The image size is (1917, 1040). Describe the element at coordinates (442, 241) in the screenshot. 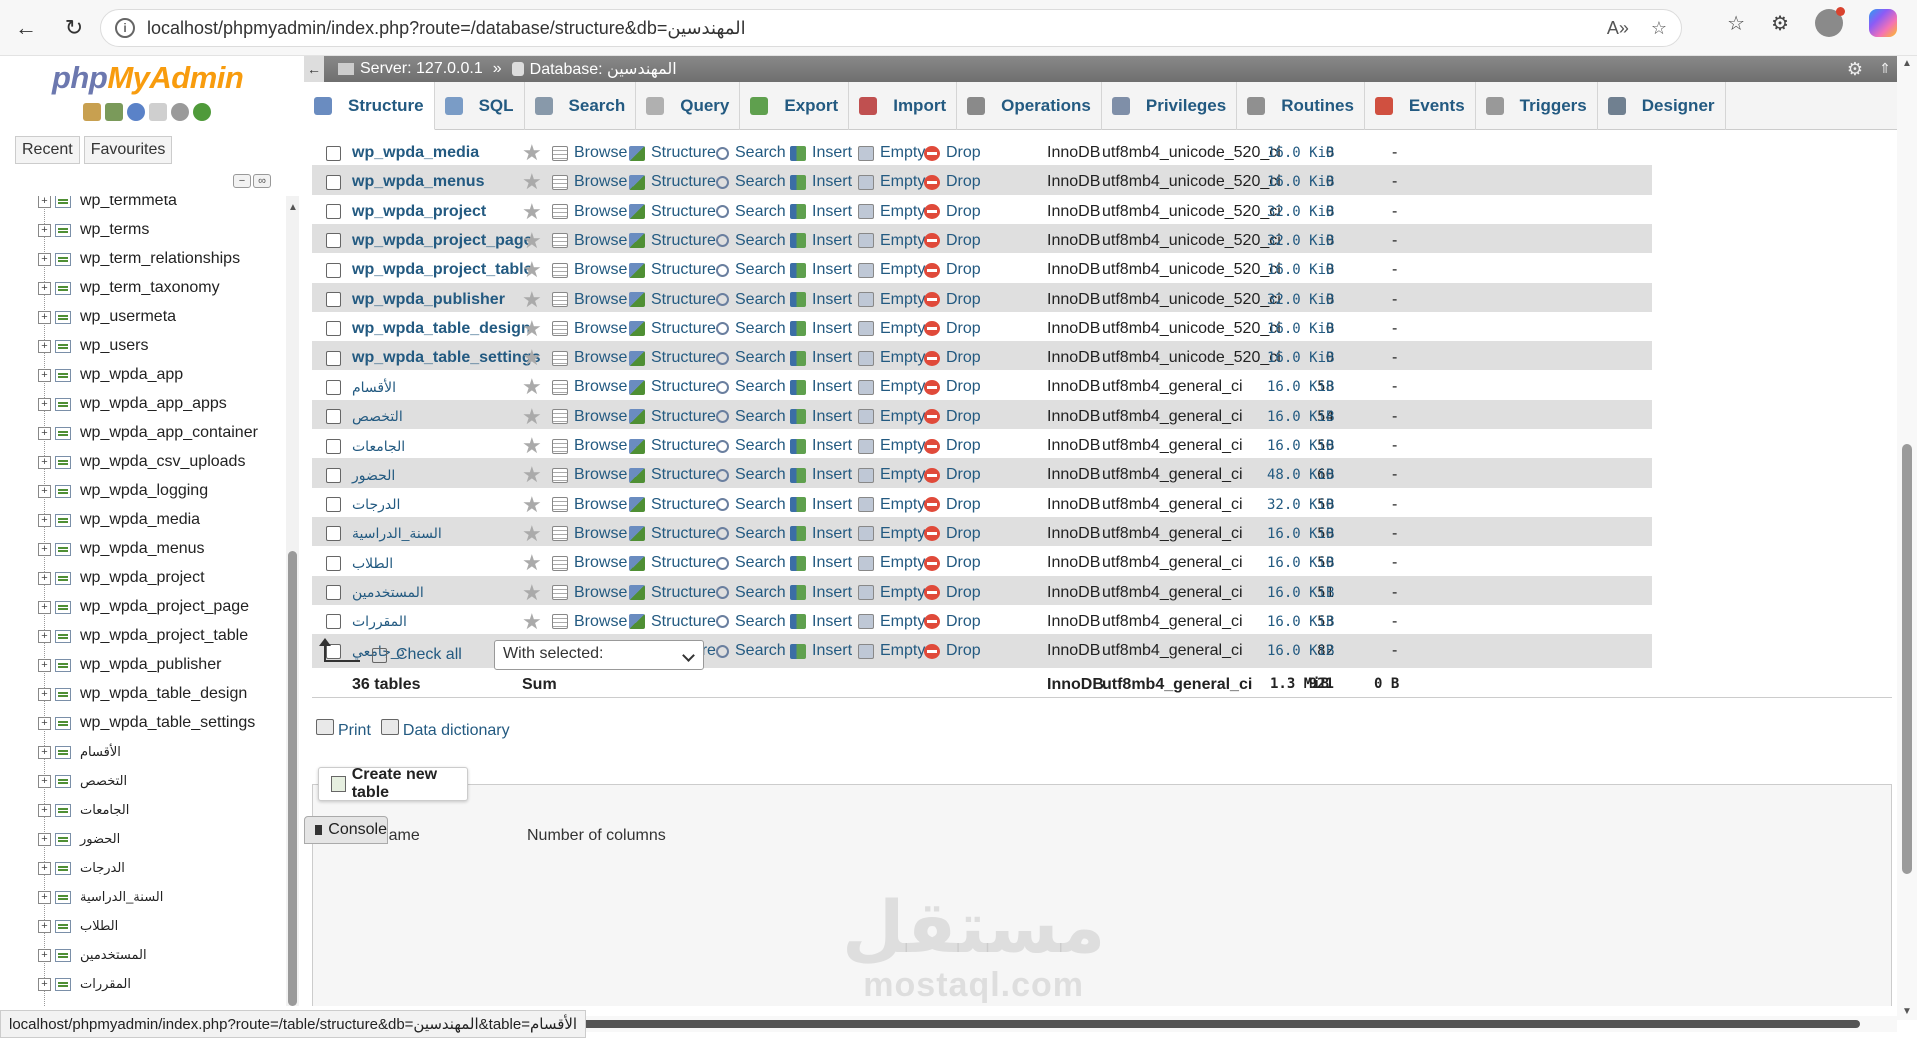

I see `table-name-link: wp_wpda_project_page` at that location.